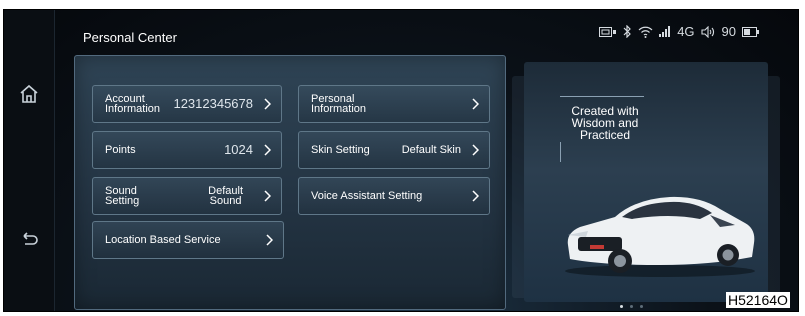 Image resolution: width=805 pixels, height=316 pixels. Describe the element at coordinates (728, 31) in the screenshot. I see `volume-level: 90` at that location.